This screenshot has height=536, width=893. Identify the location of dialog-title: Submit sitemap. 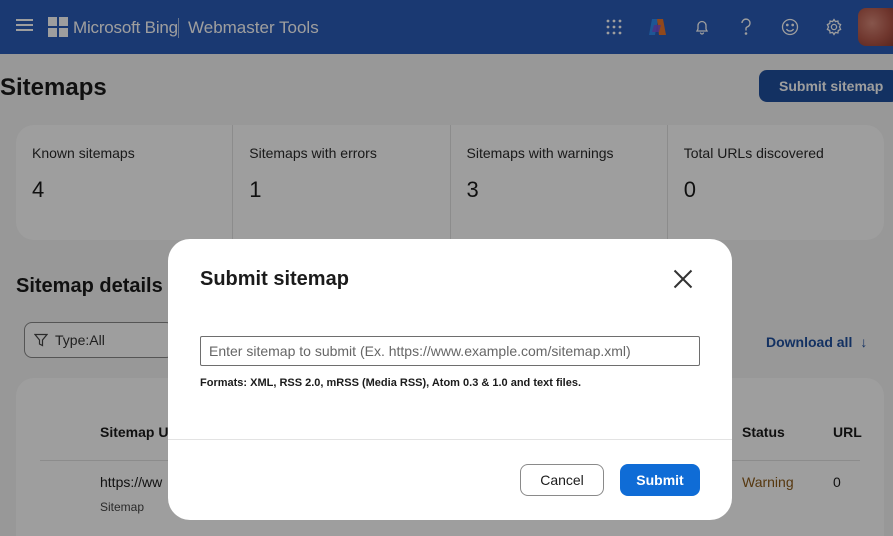
(274, 279).